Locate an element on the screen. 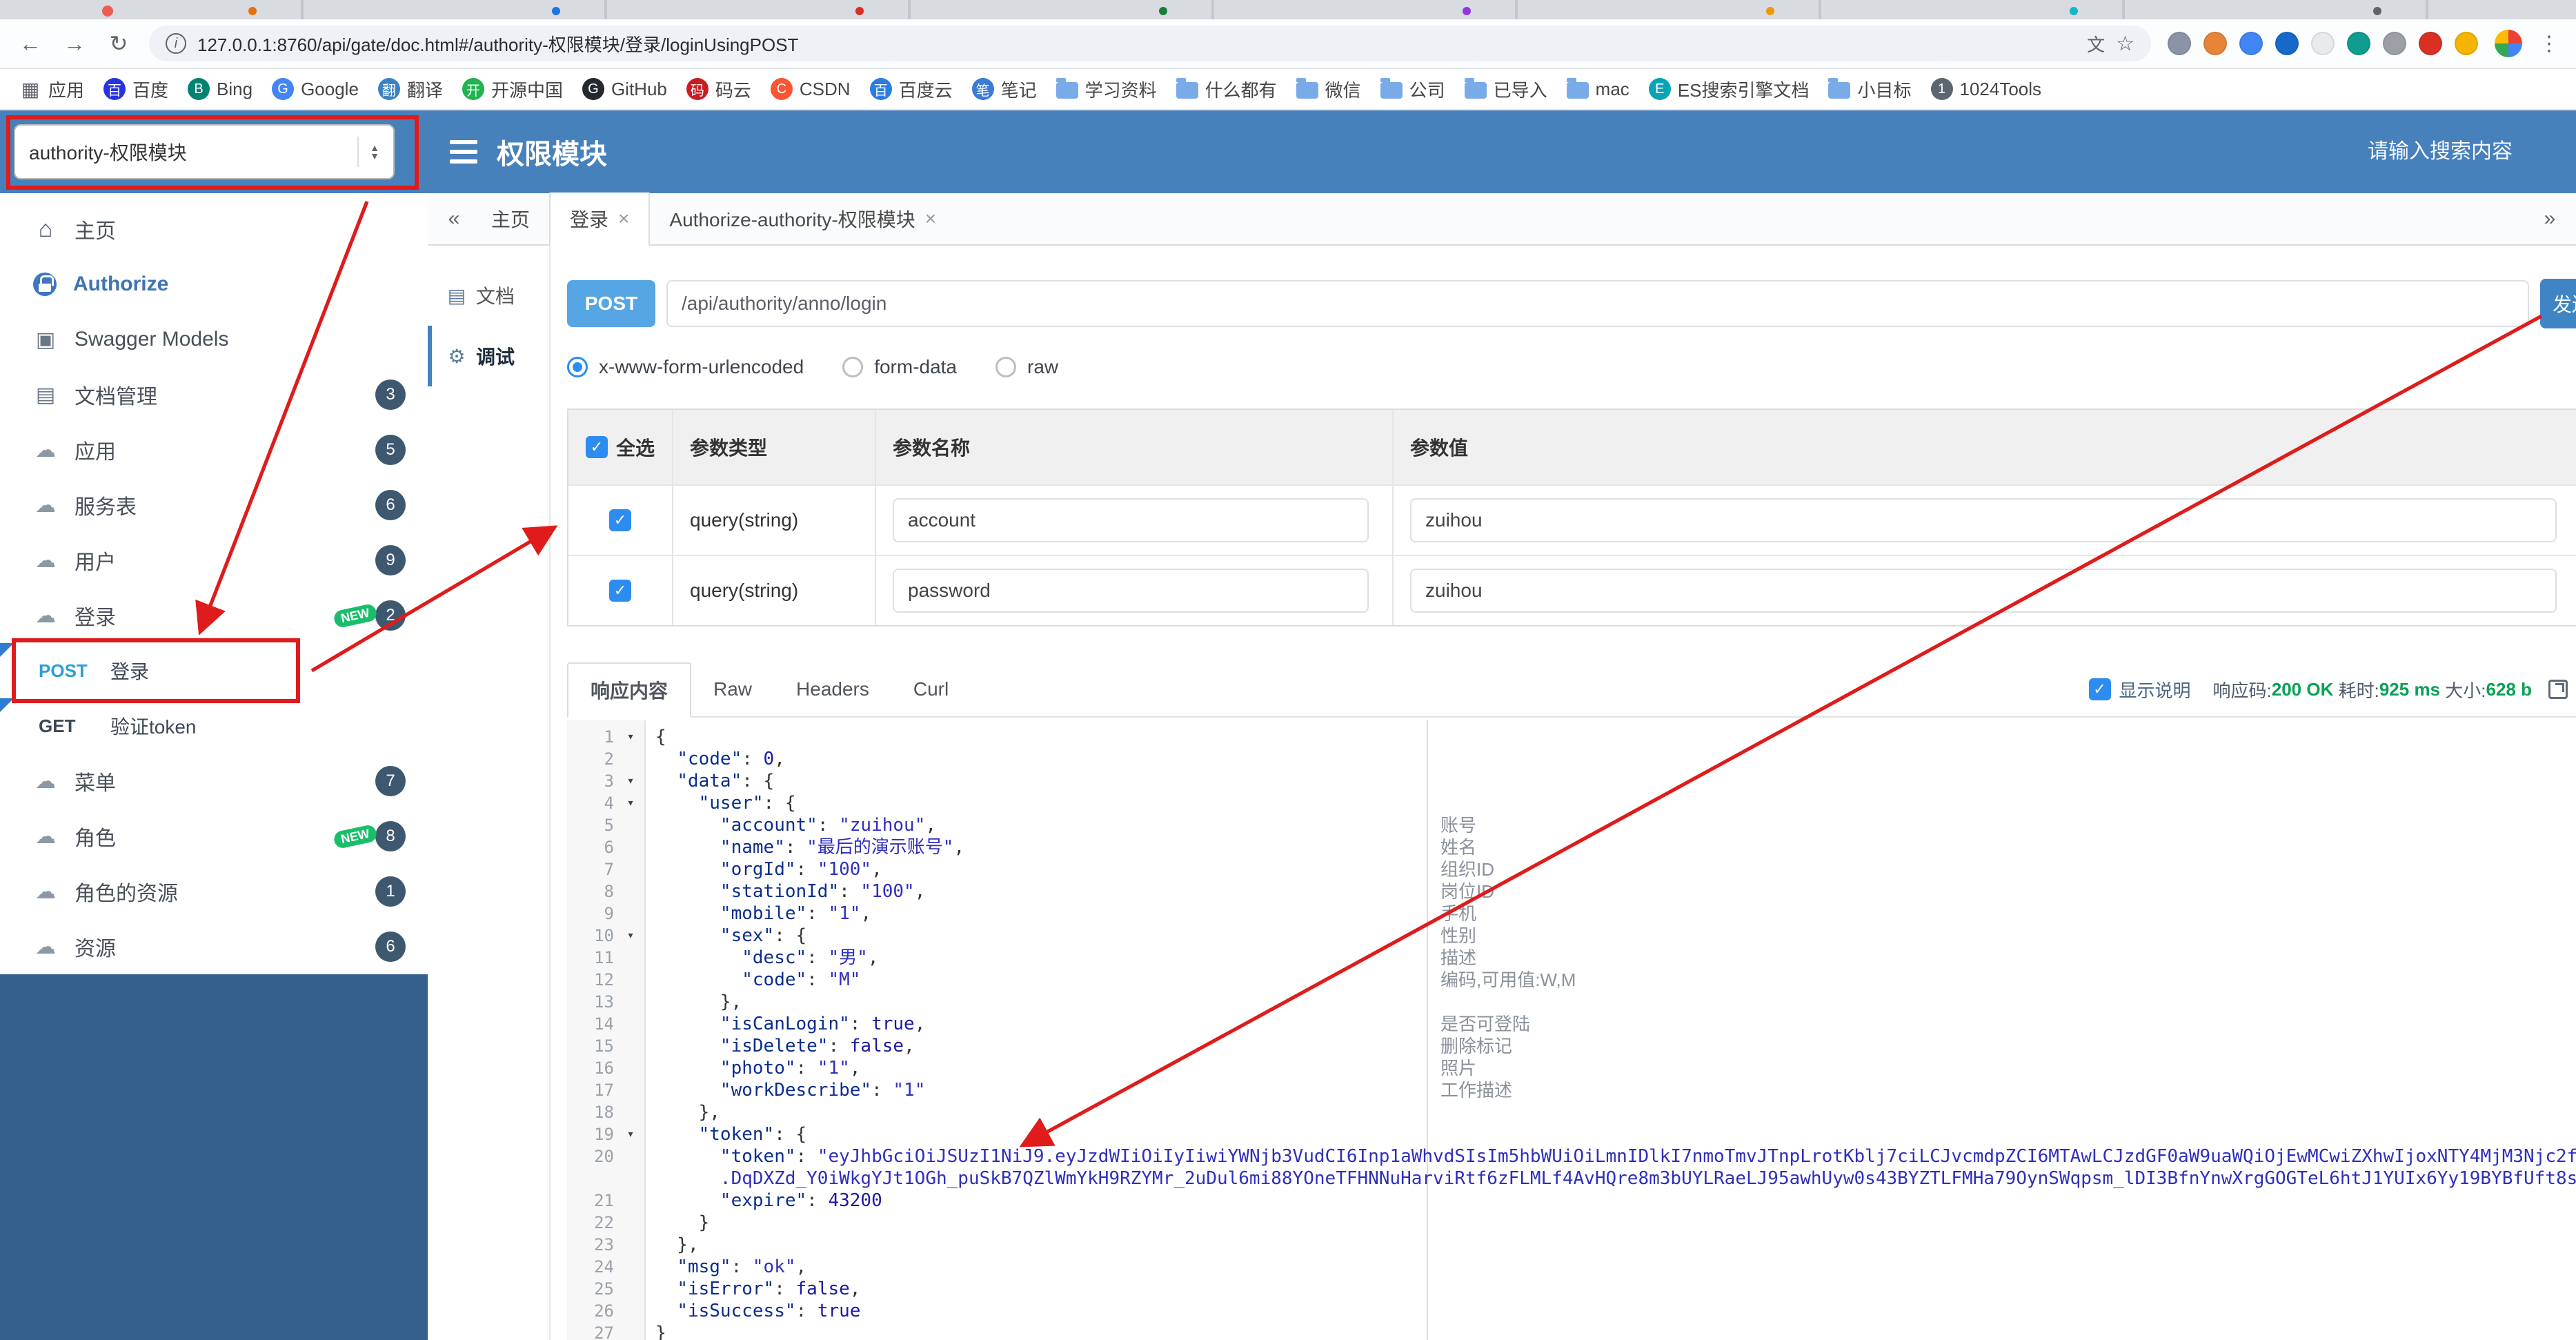 This screenshot has width=2576, height=1340. response-tab: Headers is located at coordinates (832, 689).